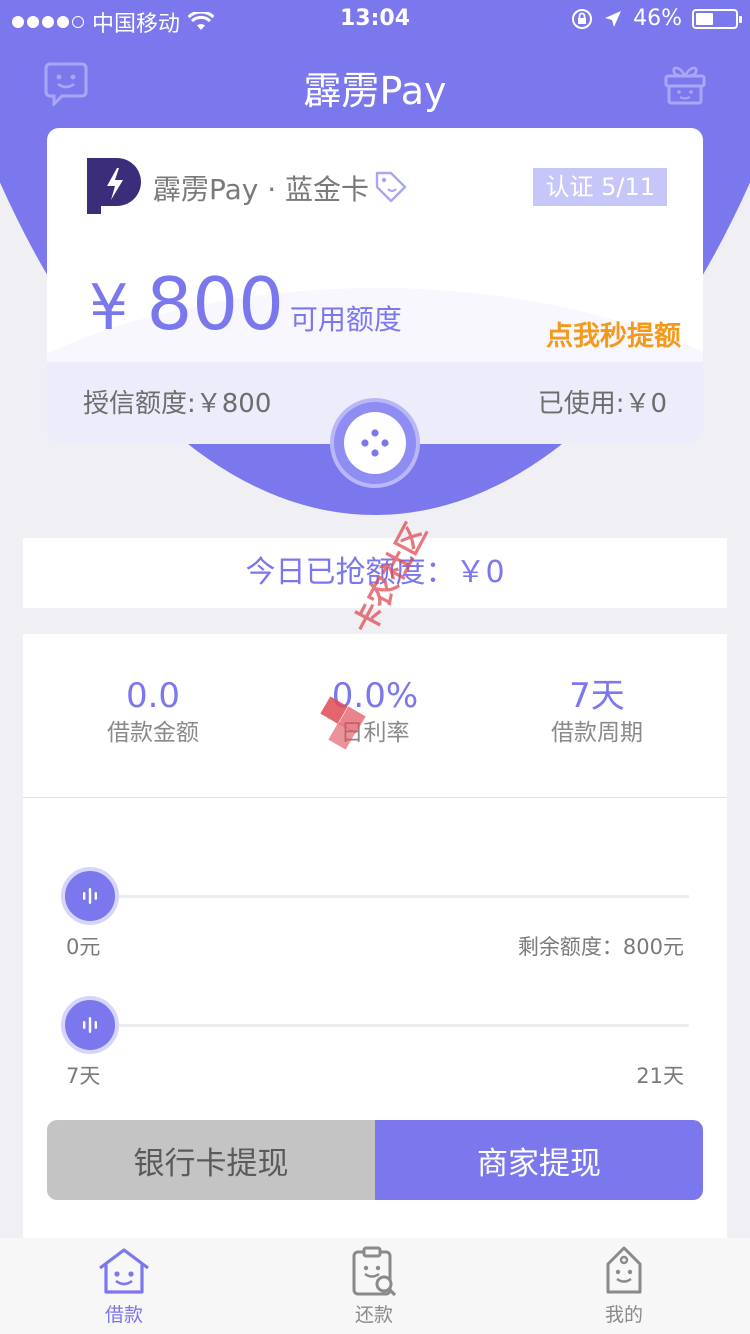 Image resolution: width=750 pixels, height=1334 pixels. Describe the element at coordinates (602, 404) in the screenshot. I see `used-amount-text: 已使用:￥0` at that location.